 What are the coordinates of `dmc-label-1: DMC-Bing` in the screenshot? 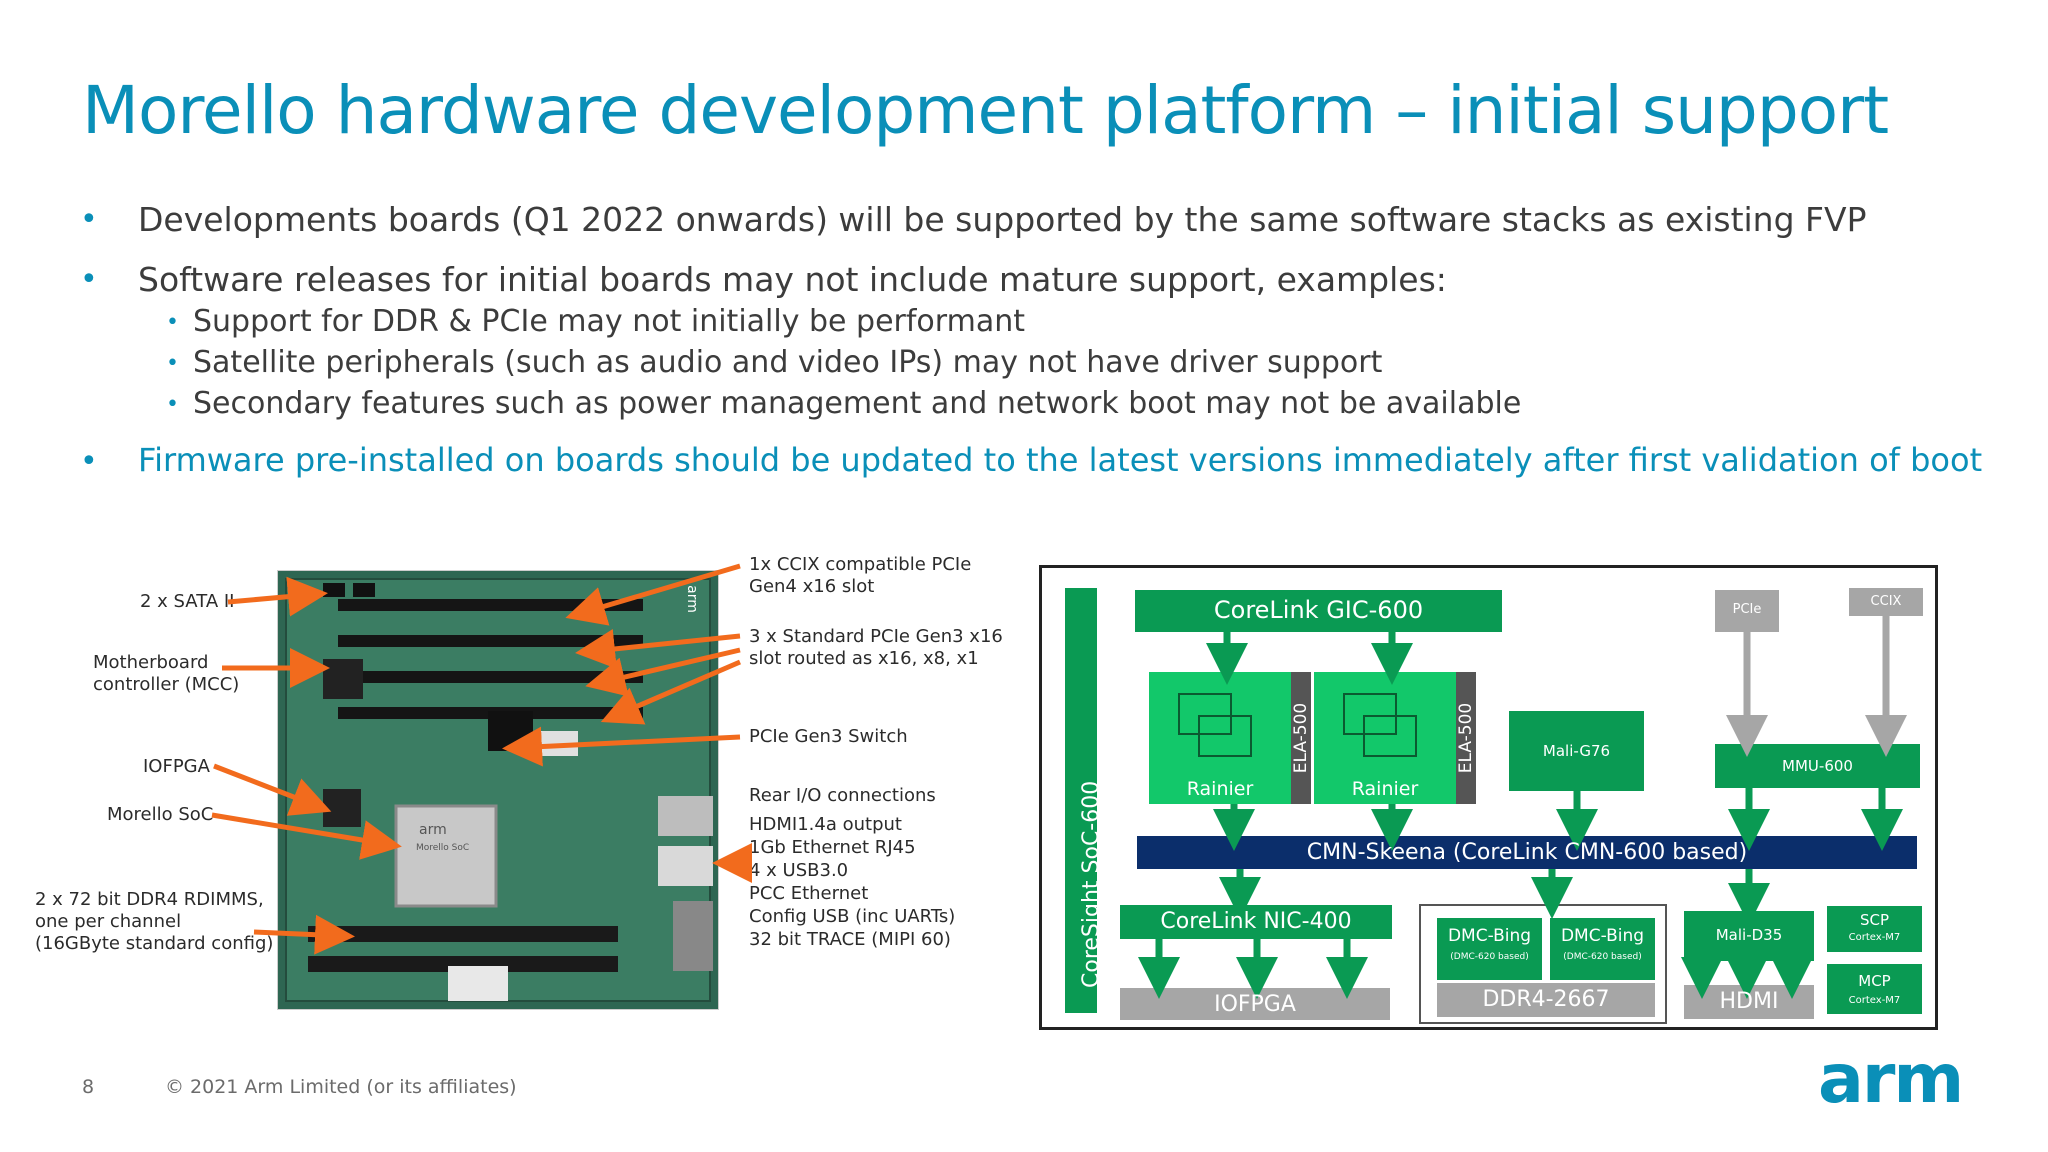 It's located at (1489, 936).